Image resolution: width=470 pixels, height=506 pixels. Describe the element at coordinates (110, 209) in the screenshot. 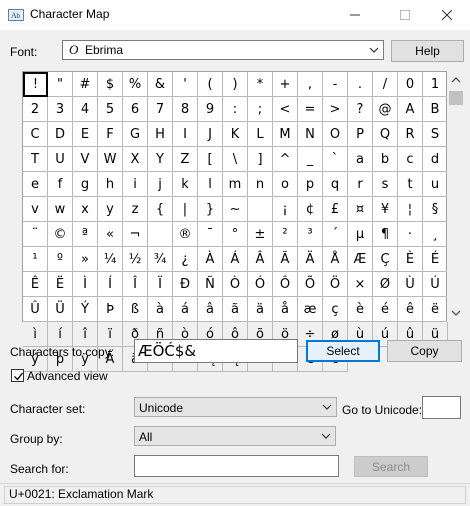

I see `character-cell: y` at that location.